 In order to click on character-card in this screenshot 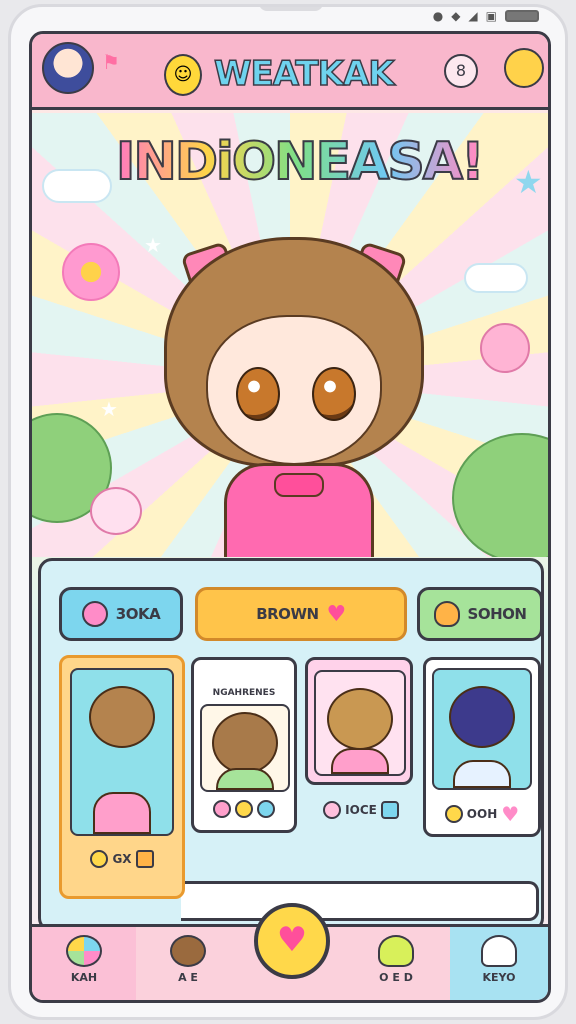, I will do `click(359, 721)`.